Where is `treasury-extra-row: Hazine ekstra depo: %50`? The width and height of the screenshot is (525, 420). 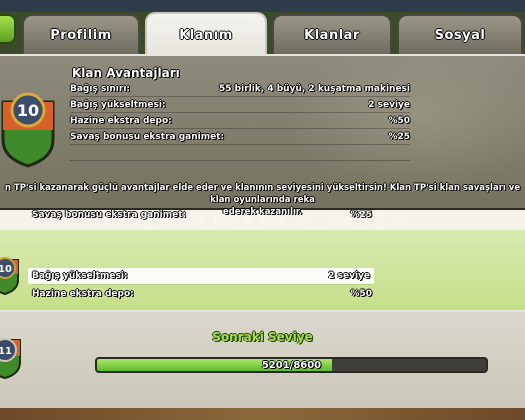 treasury-extra-row: Hazine ekstra depo: %50 is located at coordinates (202, 294).